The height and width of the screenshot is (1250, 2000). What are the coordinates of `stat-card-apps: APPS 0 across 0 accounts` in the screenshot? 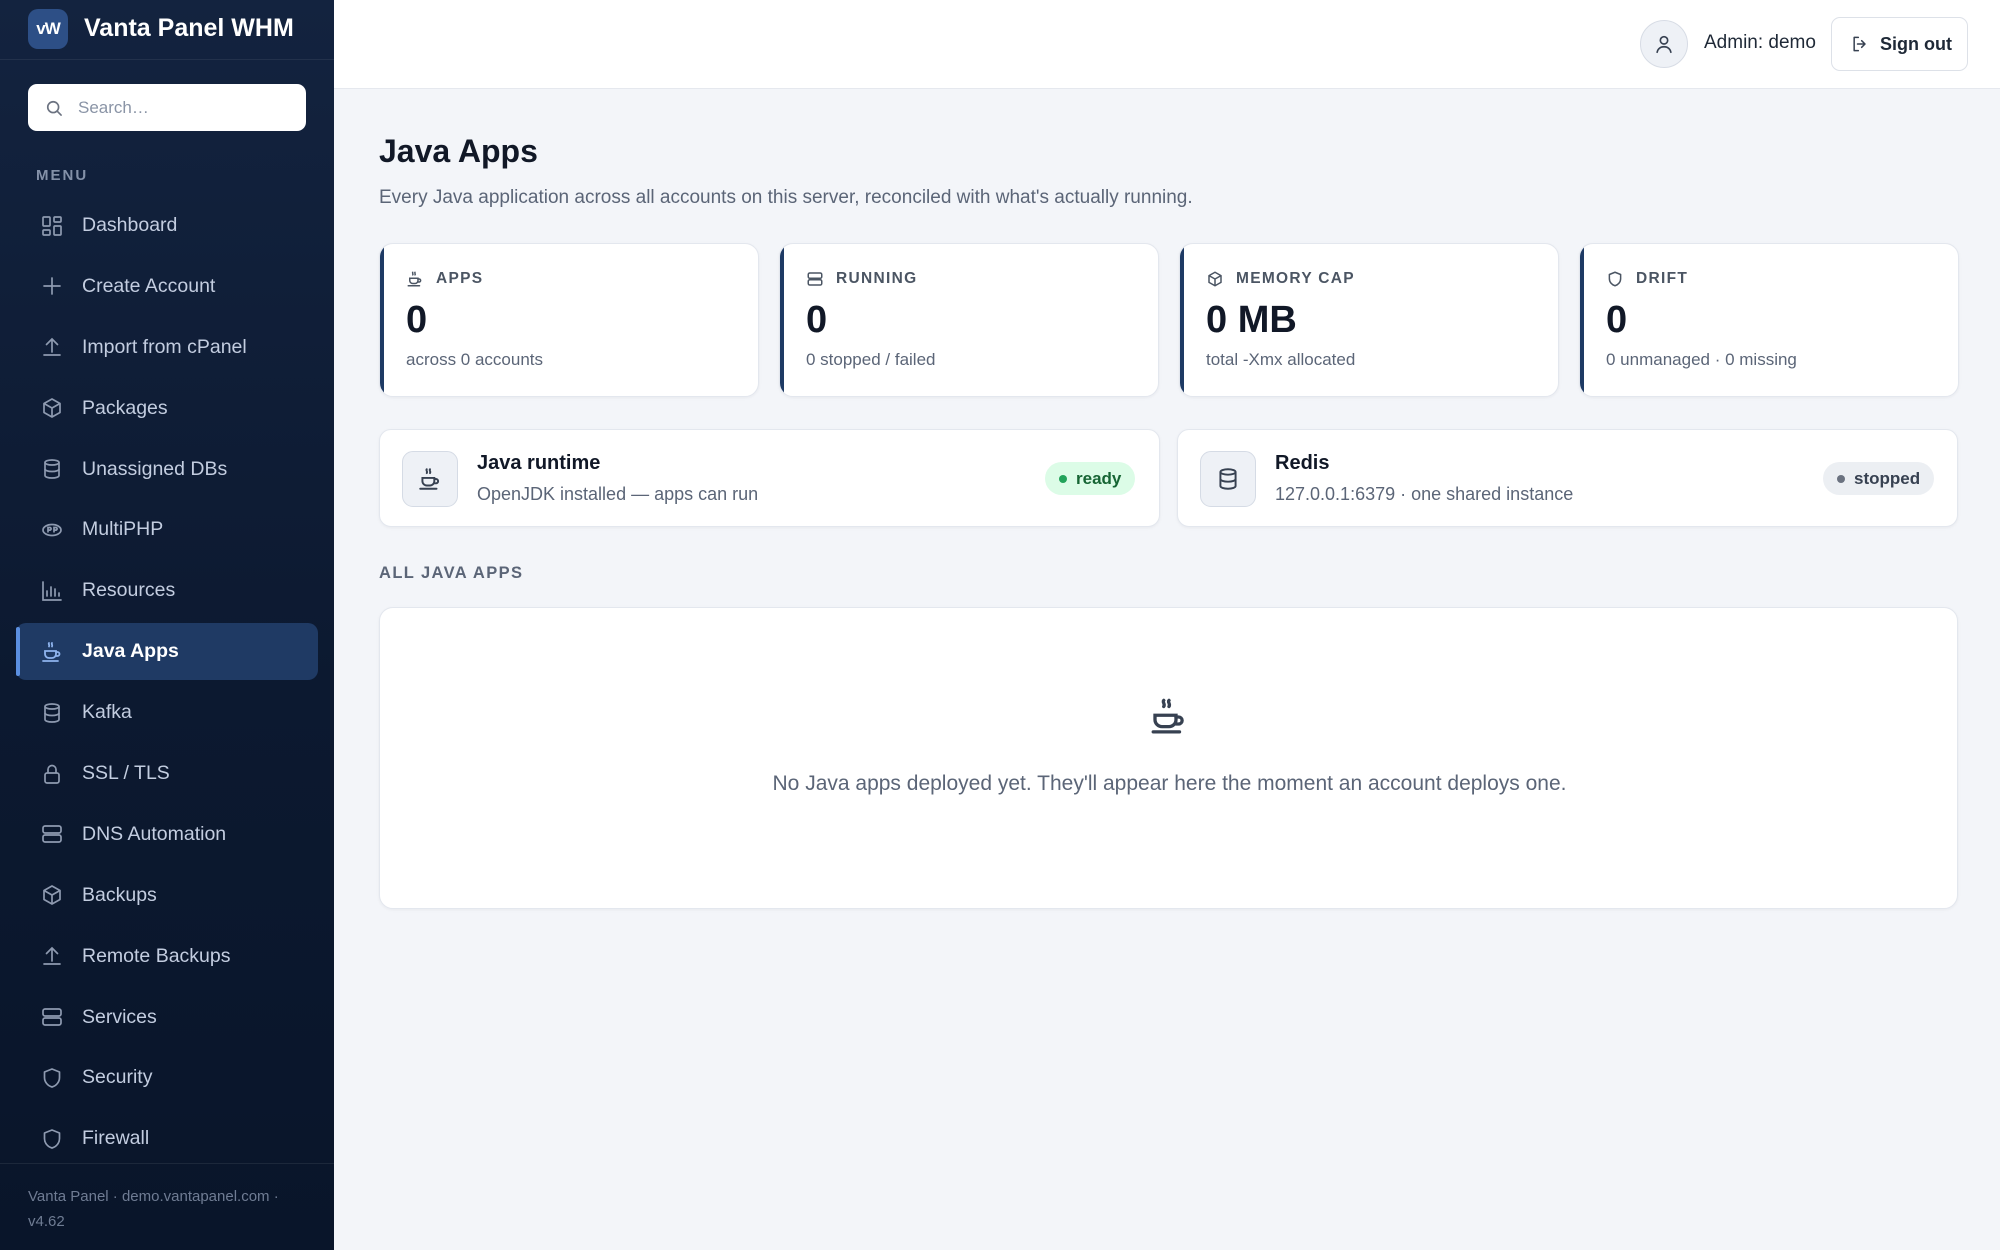 It's located at (569, 320).